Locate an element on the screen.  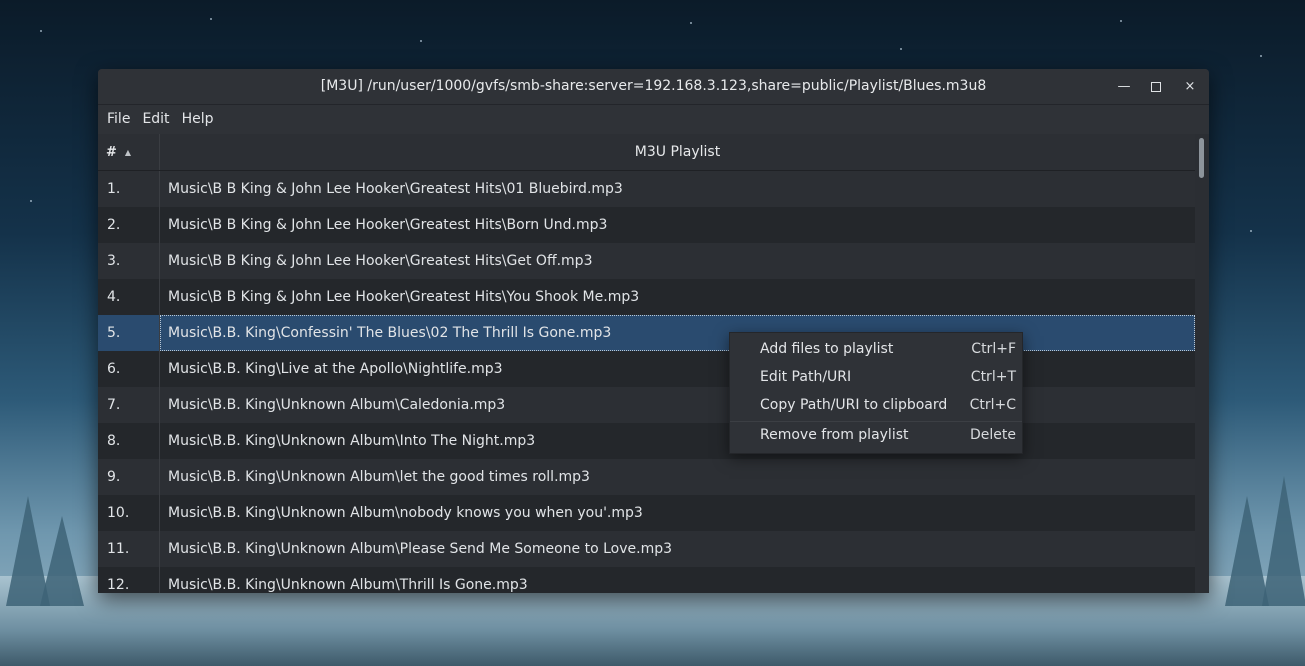
row-number: 12. is located at coordinates (129, 580).